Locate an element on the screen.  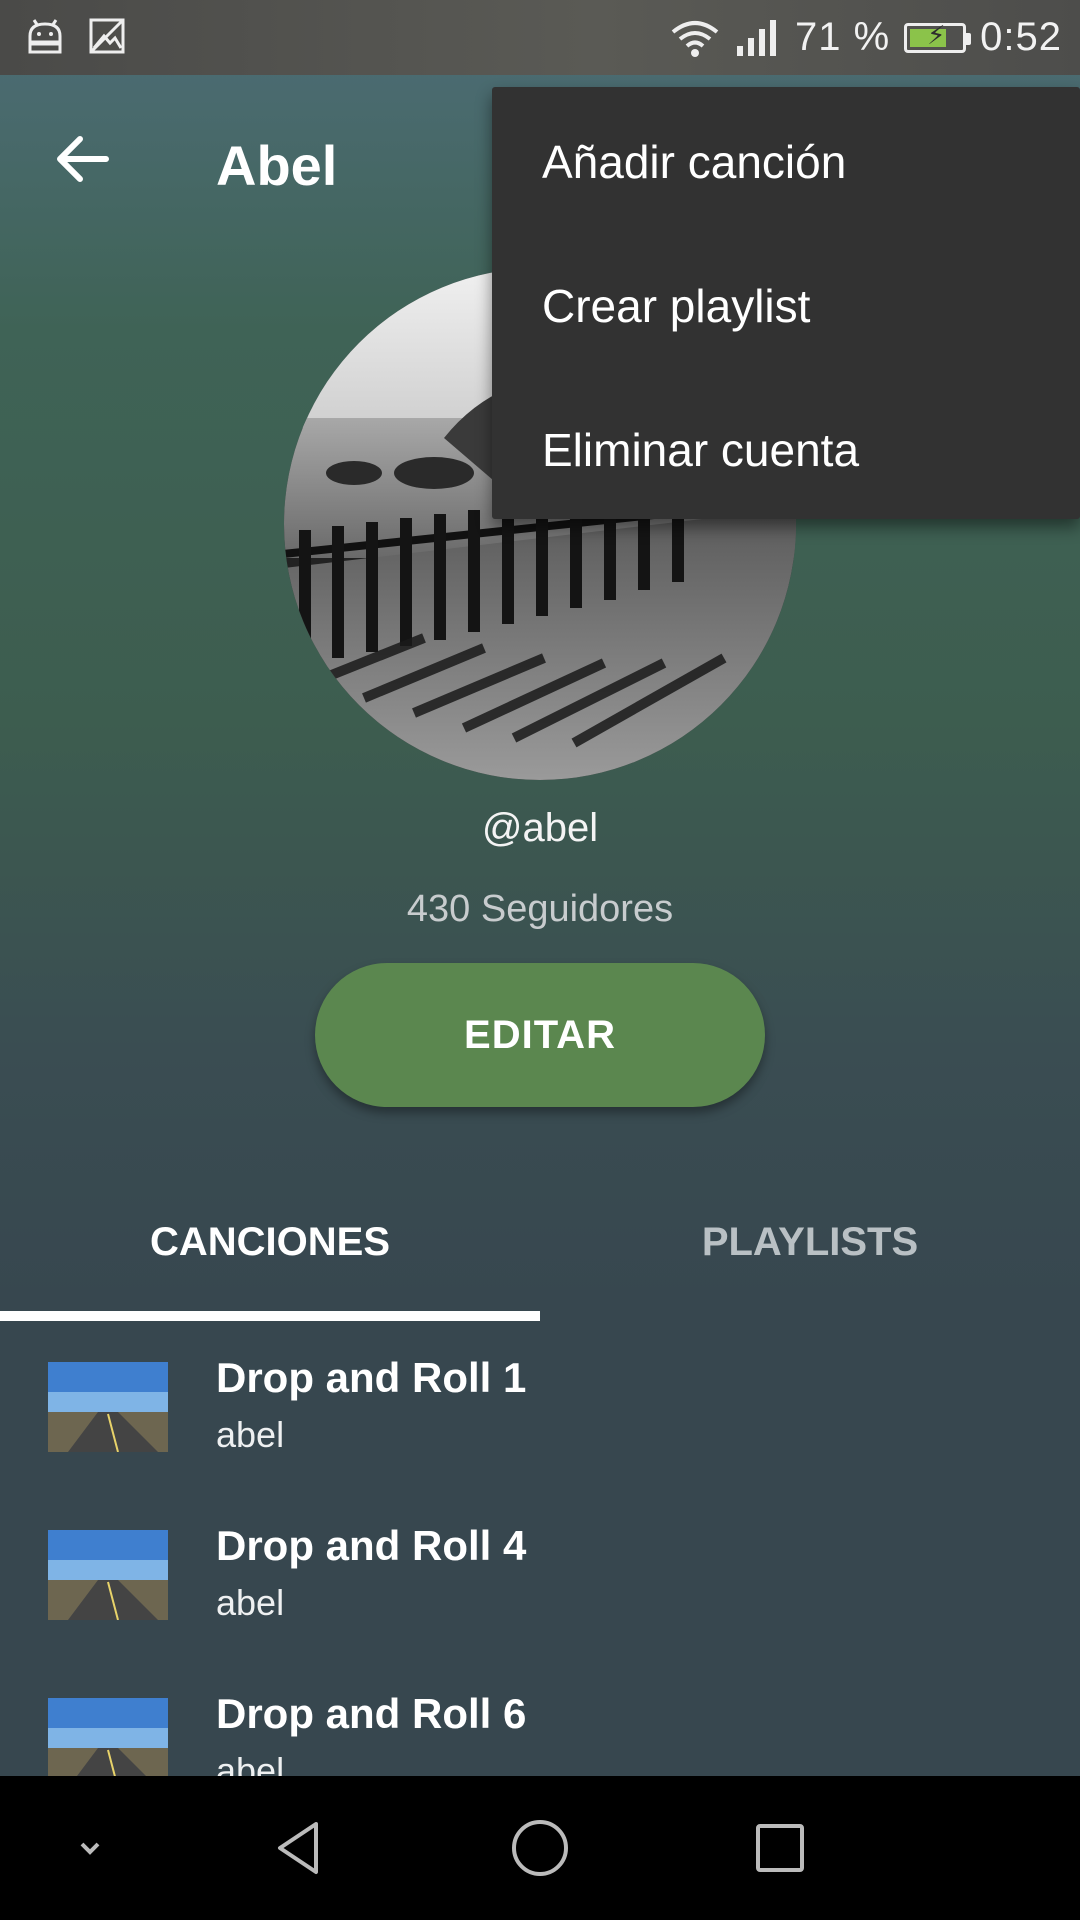
back-button is located at coordinates (82, 159).